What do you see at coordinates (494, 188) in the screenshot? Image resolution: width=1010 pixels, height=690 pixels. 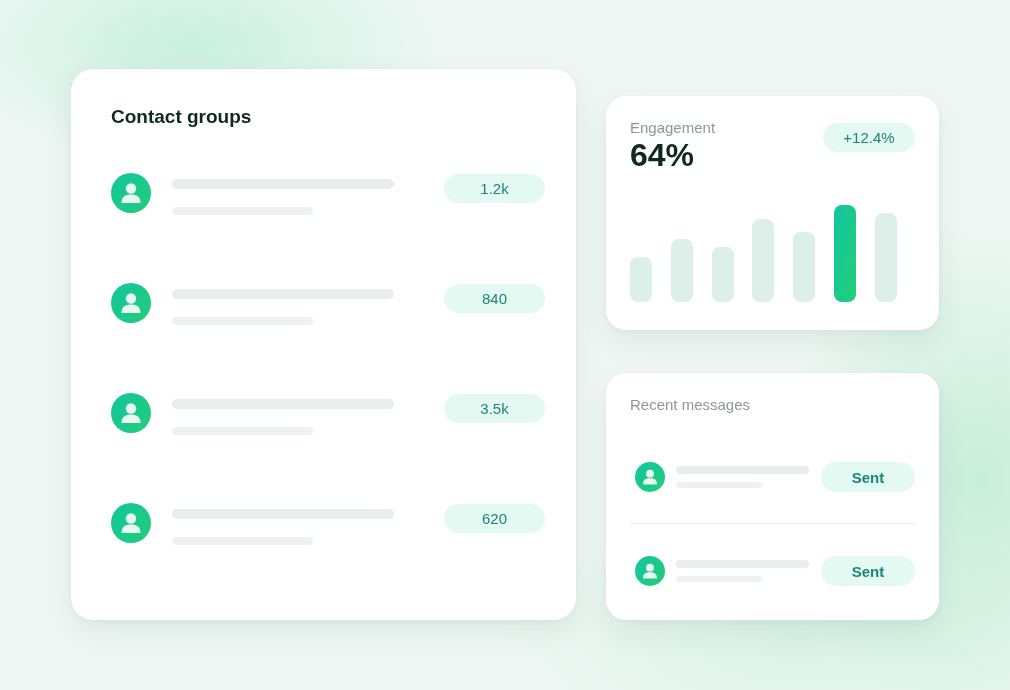 I see `count-badge: 1.2k` at bounding box center [494, 188].